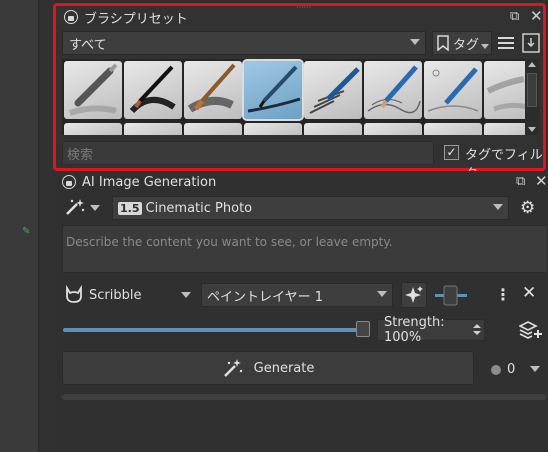  I want to click on strength-slider-track, so click(211, 330).